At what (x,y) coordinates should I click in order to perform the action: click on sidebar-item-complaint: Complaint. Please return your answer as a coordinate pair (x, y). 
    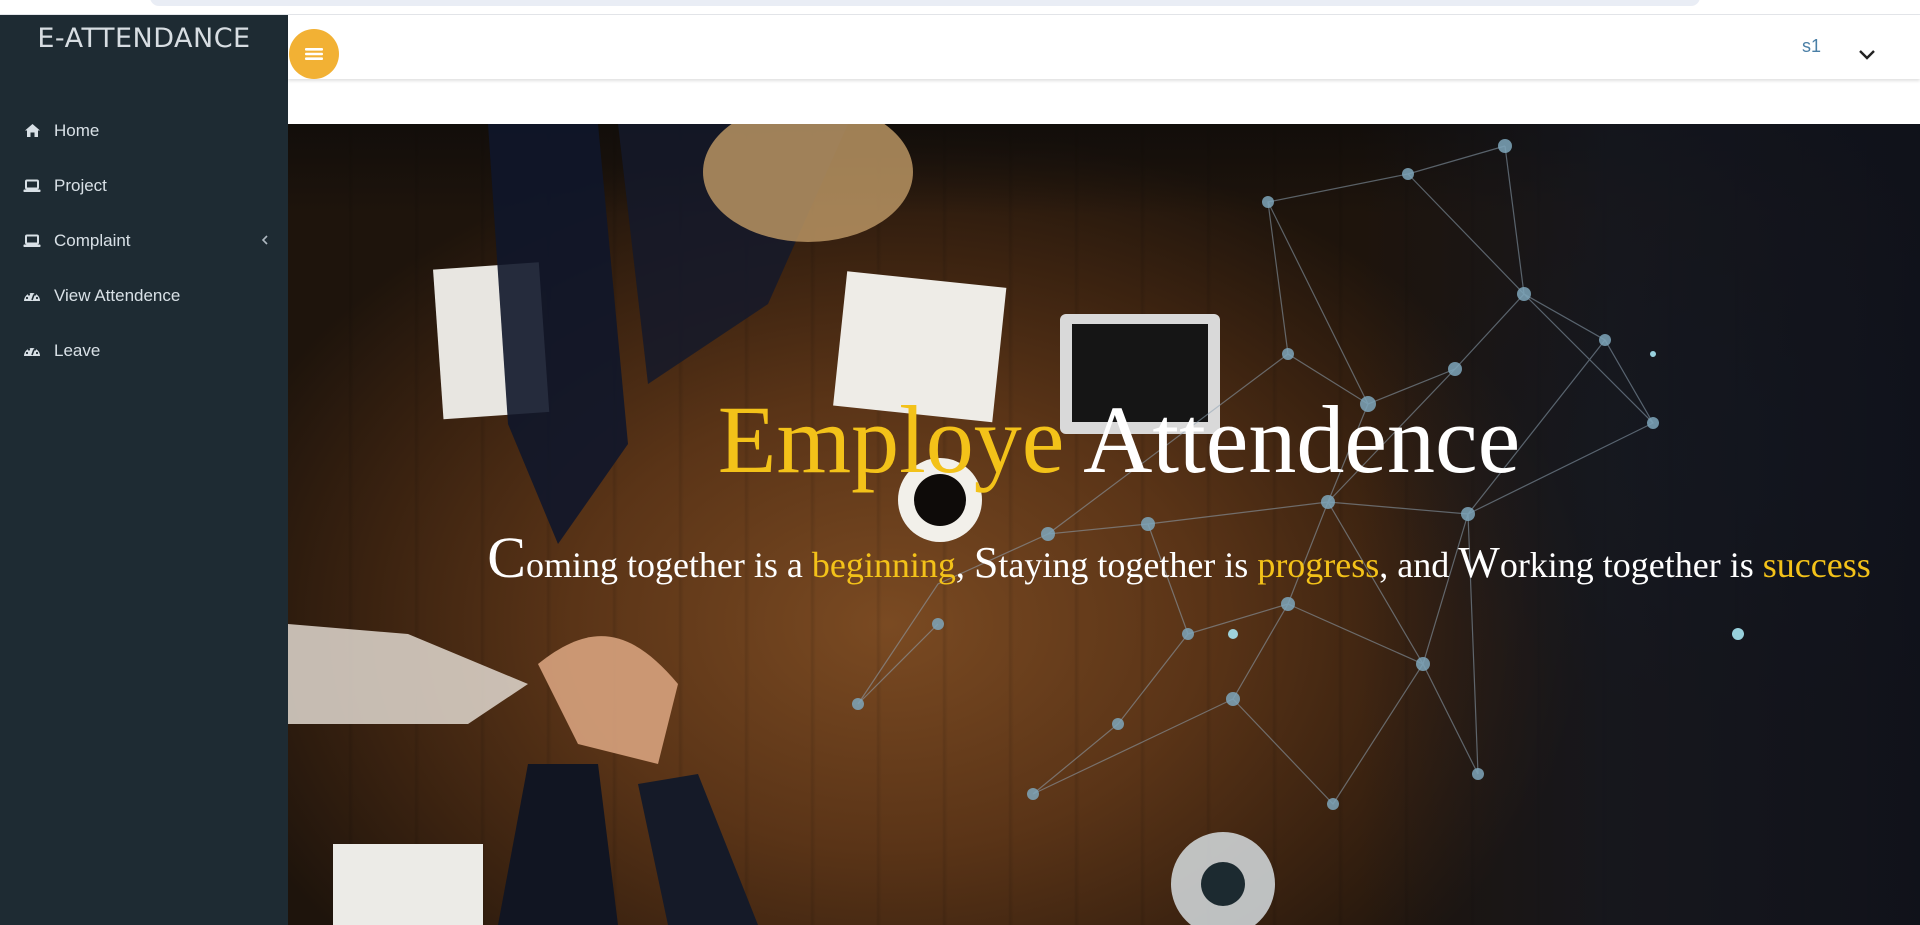
    Looking at the image, I should click on (144, 240).